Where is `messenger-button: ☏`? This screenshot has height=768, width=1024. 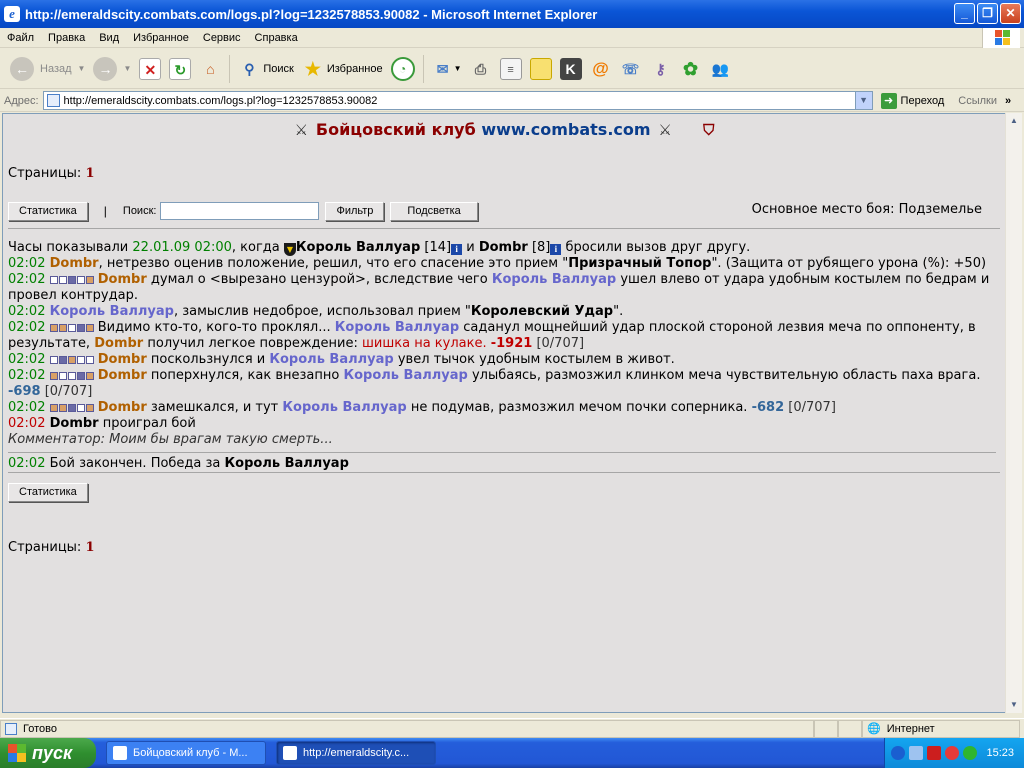 messenger-button: ☏ is located at coordinates (631, 69).